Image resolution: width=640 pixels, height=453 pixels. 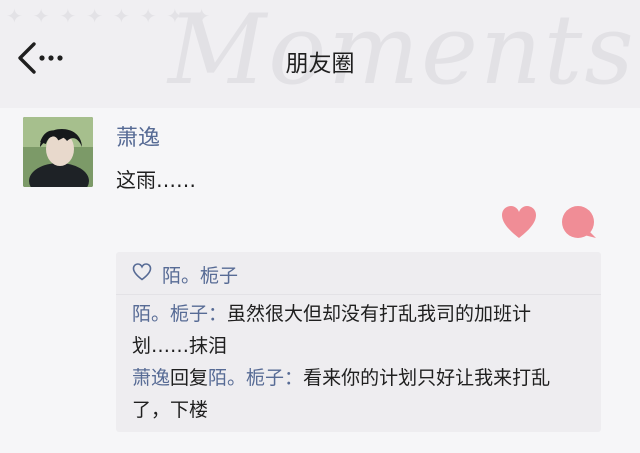 What do you see at coordinates (170, 314) in the screenshot?
I see `comment-author: 陌。栀子` at bounding box center [170, 314].